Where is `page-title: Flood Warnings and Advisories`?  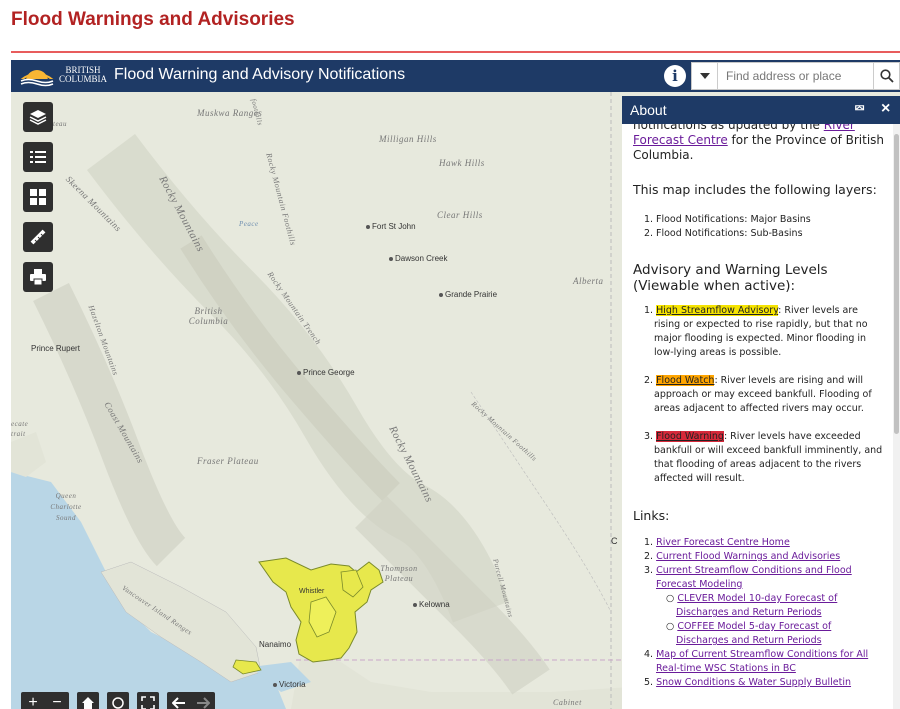
page-title: Flood Warnings and Advisories is located at coordinates (153, 19).